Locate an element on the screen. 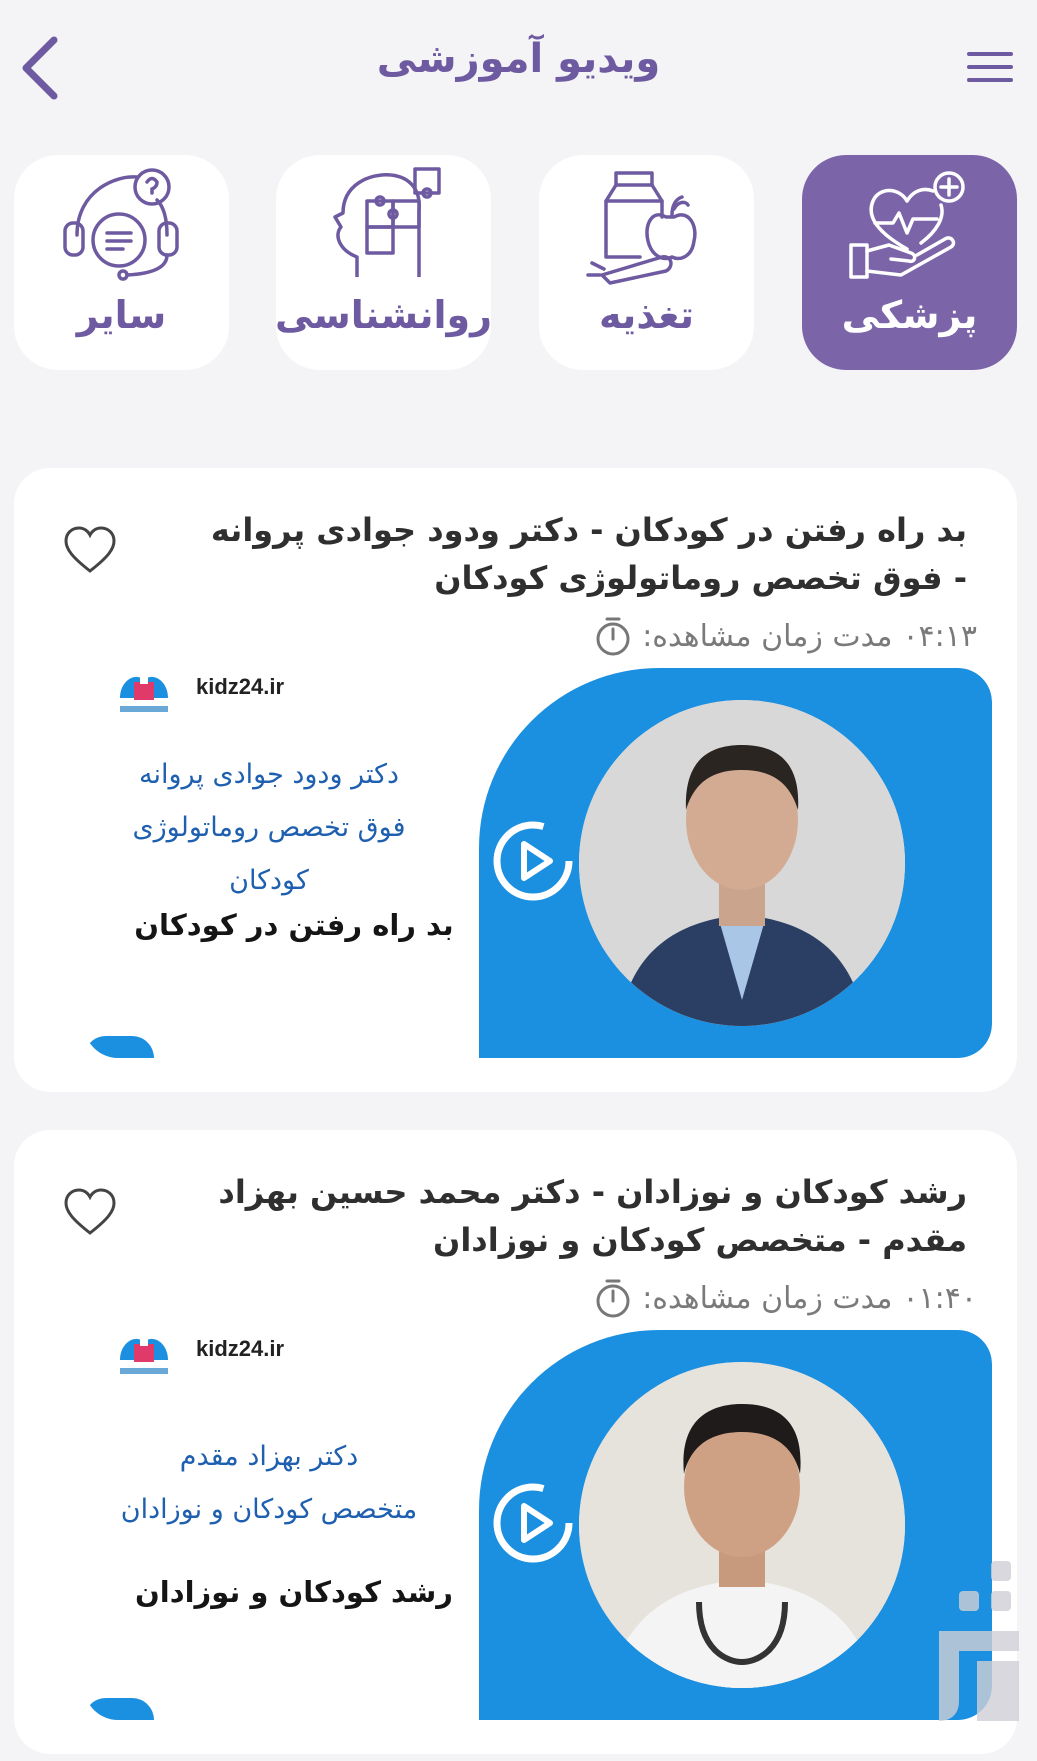  tab-psychology: روانشناسی is located at coordinates (383, 262).